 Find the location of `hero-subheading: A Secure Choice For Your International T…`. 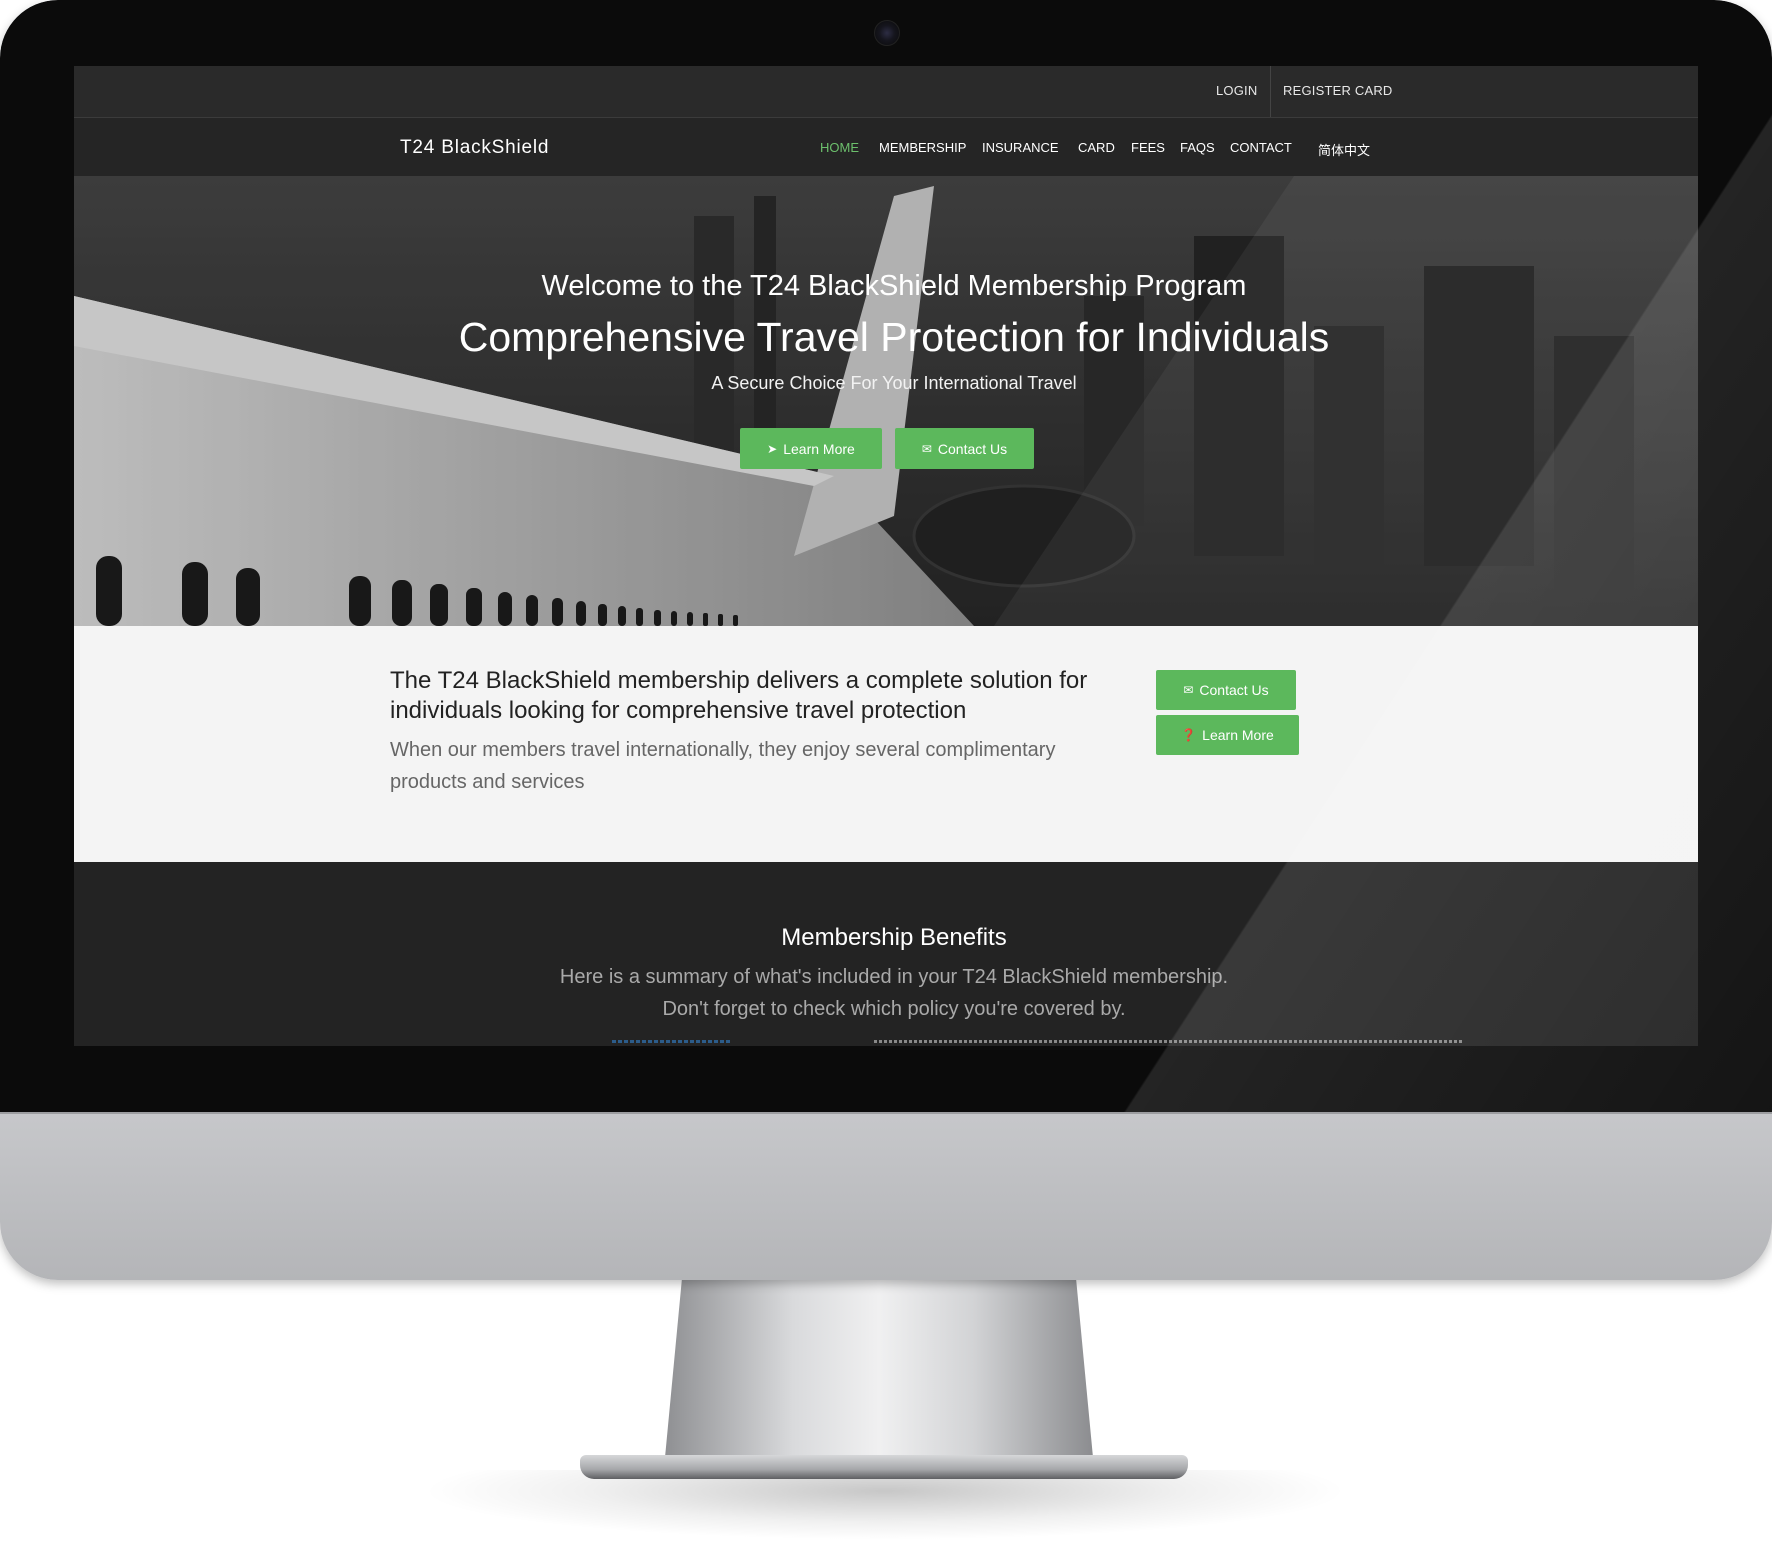

hero-subheading: A Secure Choice For Your International T… is located at coordinates (894, 383).